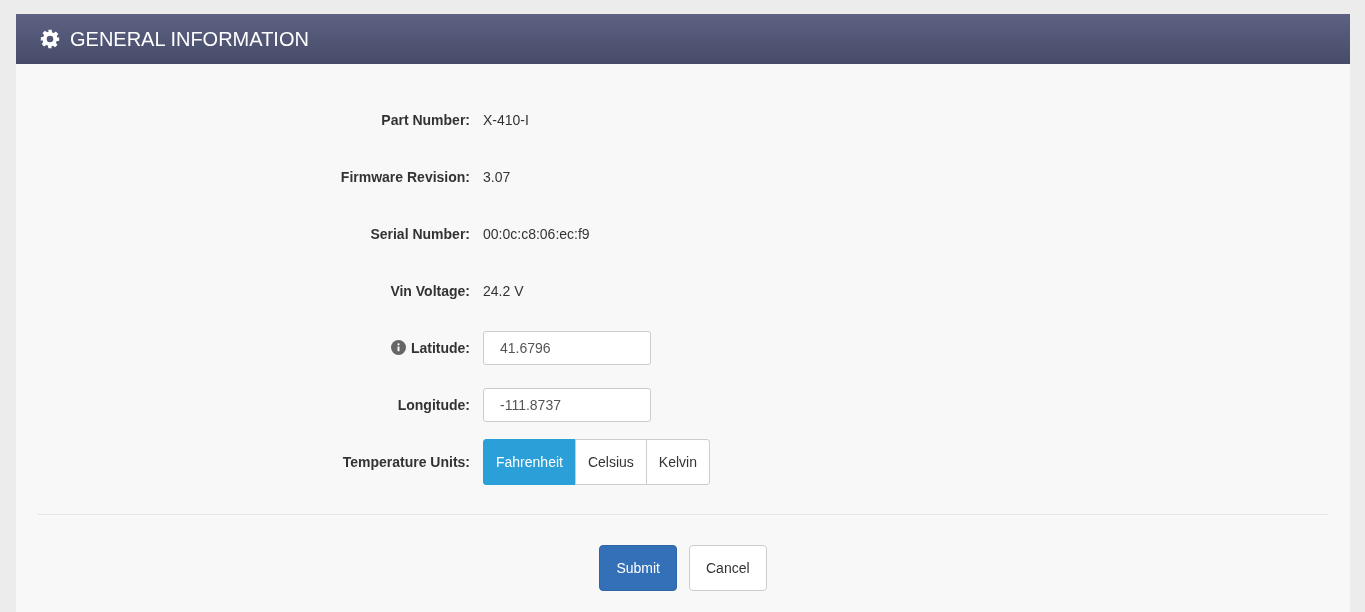 The width and height of the screenshot is (1365, 612). I want to click on unit-option: Celsius, so click(610, 461).